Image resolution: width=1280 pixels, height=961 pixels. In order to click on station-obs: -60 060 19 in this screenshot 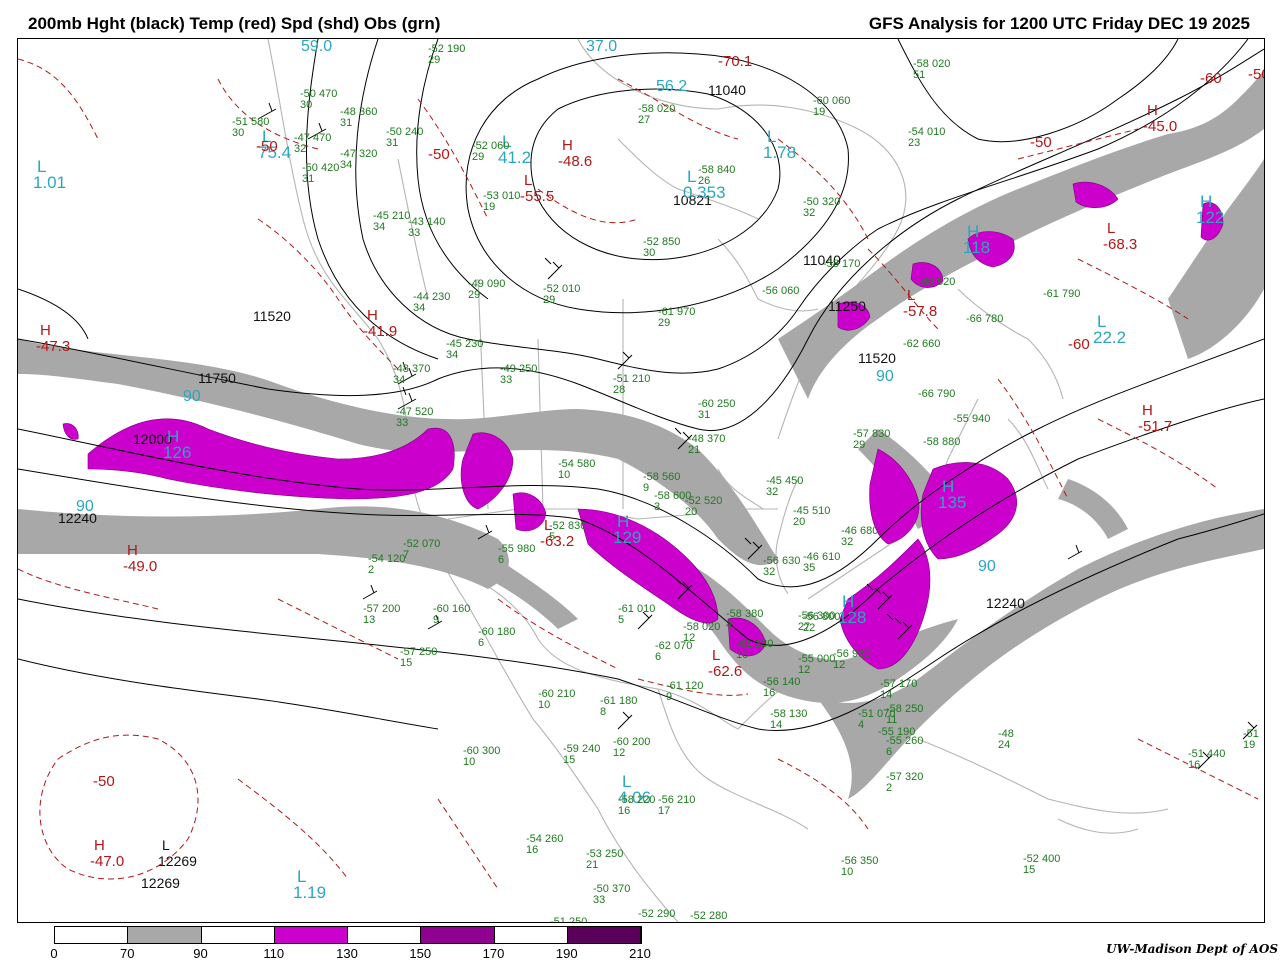, I will do `click(831, 107)`.